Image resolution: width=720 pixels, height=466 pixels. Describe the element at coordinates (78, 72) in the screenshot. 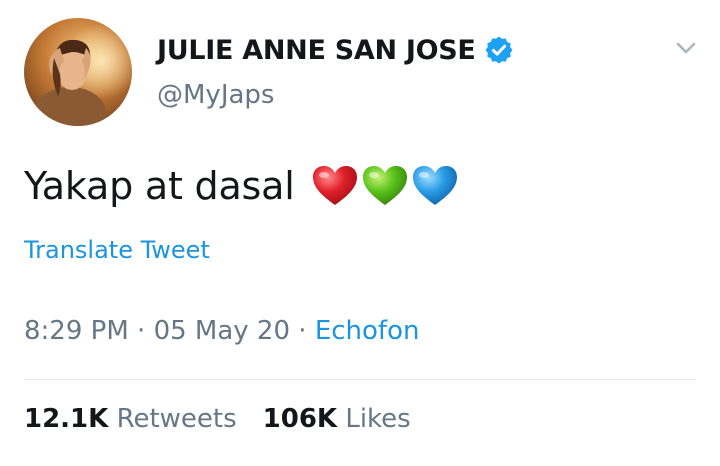

I see `avatar` at that location.